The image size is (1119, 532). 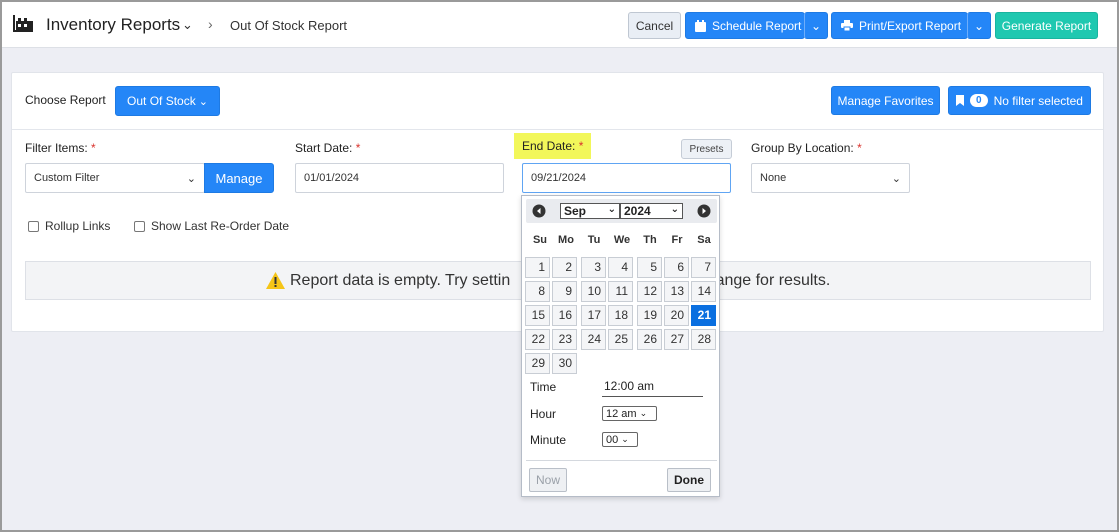 What do you see at coordinates (537, 267) in the screenshot?
I see `calendar-day: 1` at bounding box center [537, 267].